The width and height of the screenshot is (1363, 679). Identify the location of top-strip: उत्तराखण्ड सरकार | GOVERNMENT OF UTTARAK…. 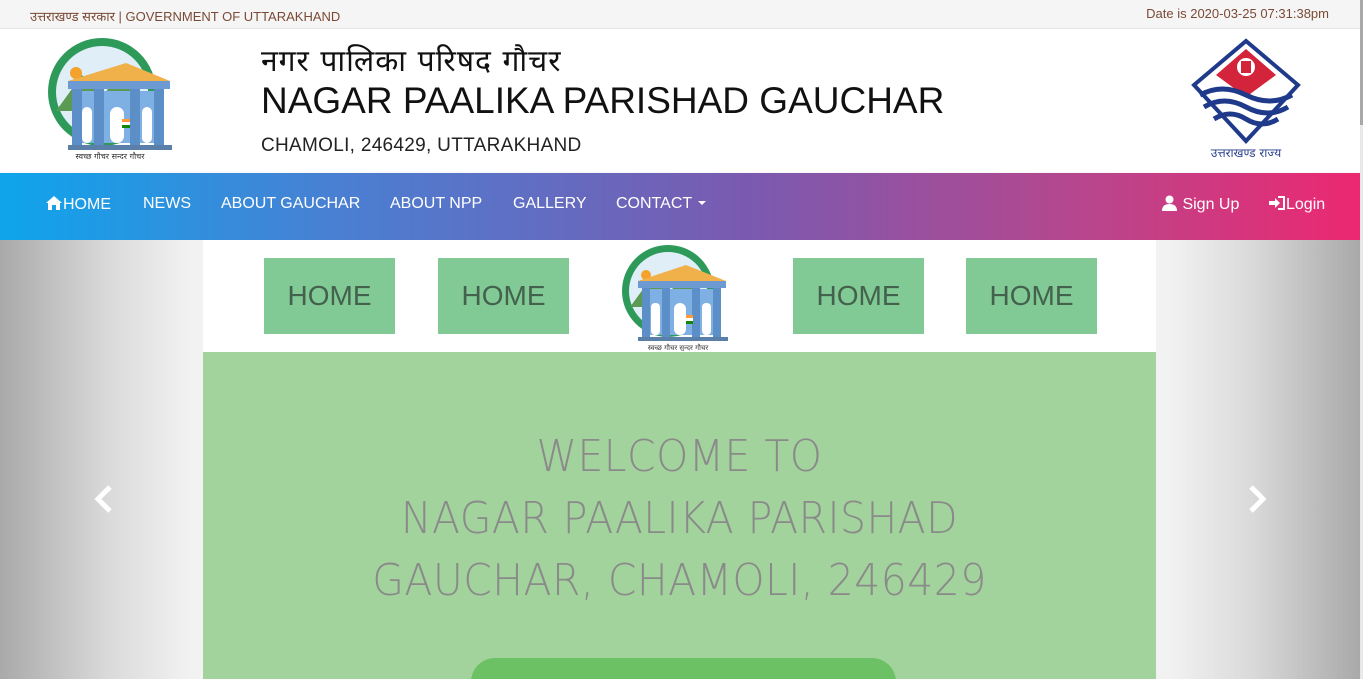
(680, 14).